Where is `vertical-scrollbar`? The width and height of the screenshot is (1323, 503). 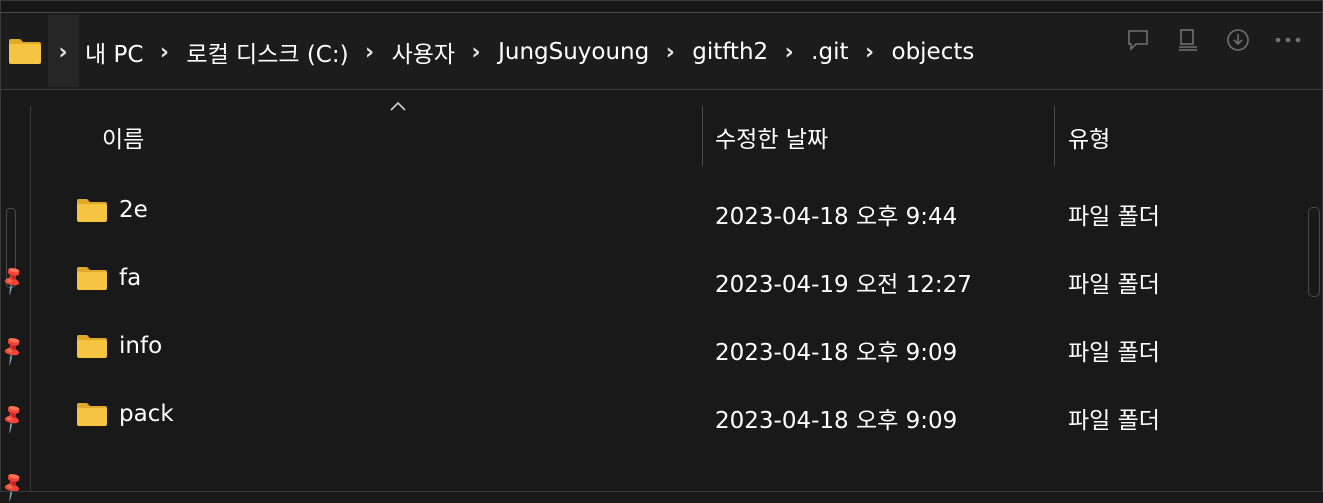 vertical-scrollbar is located at coordinates (1314, 252).